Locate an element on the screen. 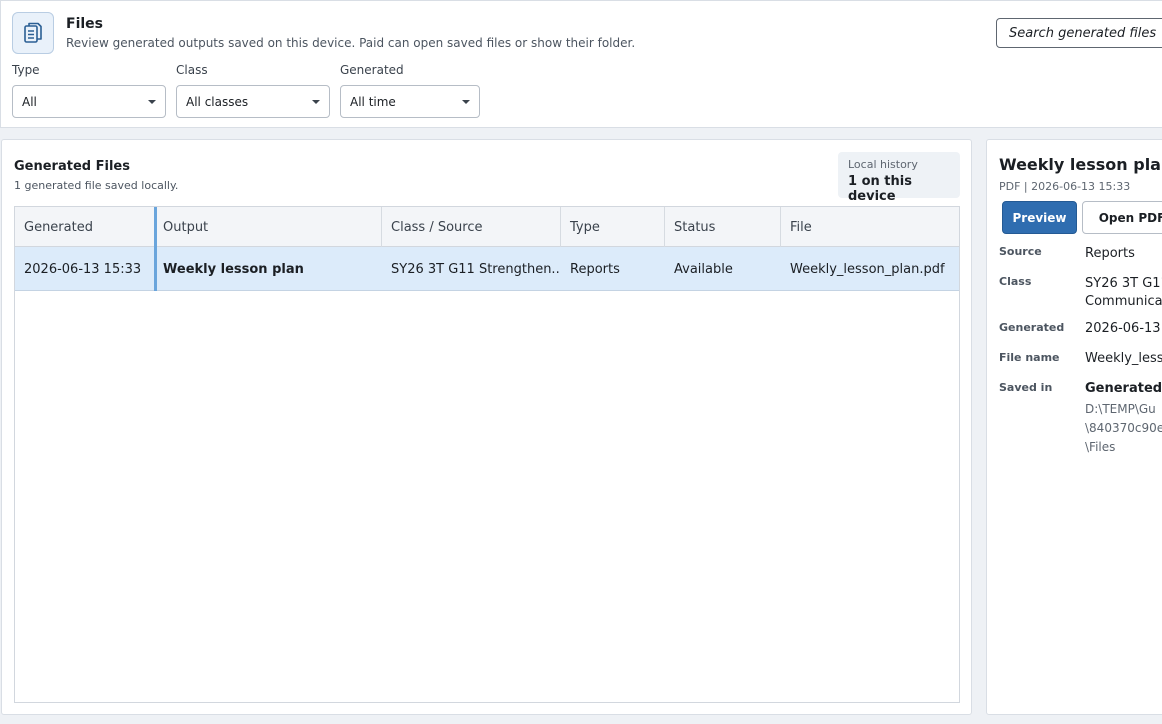 This screenshot has width=1162, height=724. column-header-class-source: Class / Source is located at coordinates (471, 227).